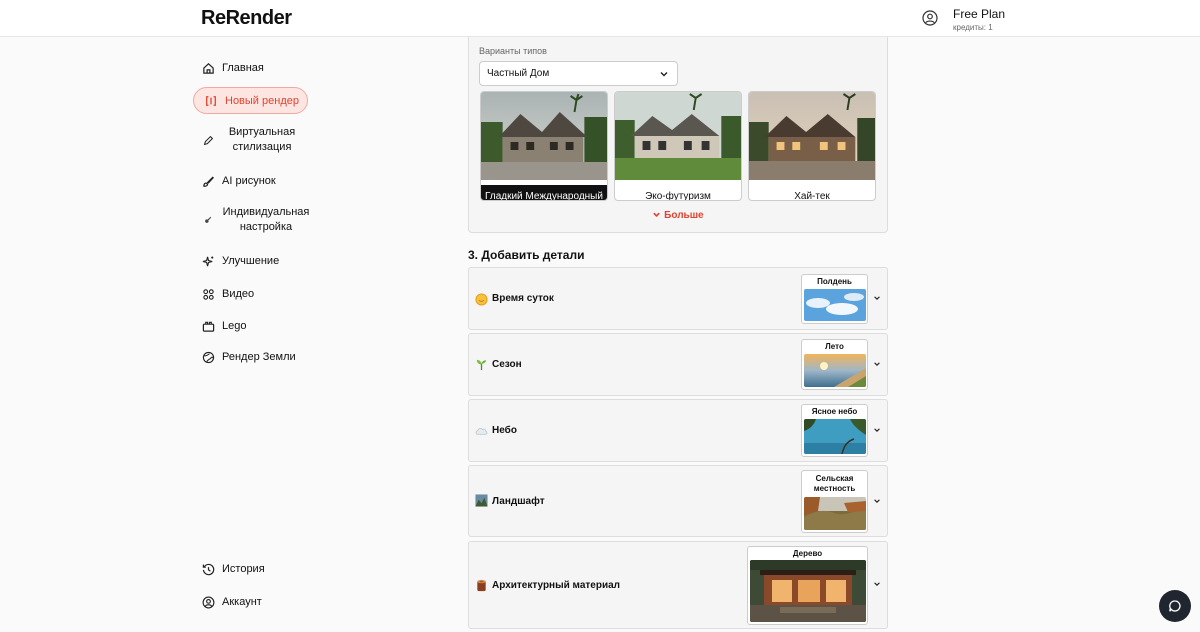  What do you see at coordinates (481, 299) in the screenshot?
I see `sun-icon` at bounding box center [481, 299].